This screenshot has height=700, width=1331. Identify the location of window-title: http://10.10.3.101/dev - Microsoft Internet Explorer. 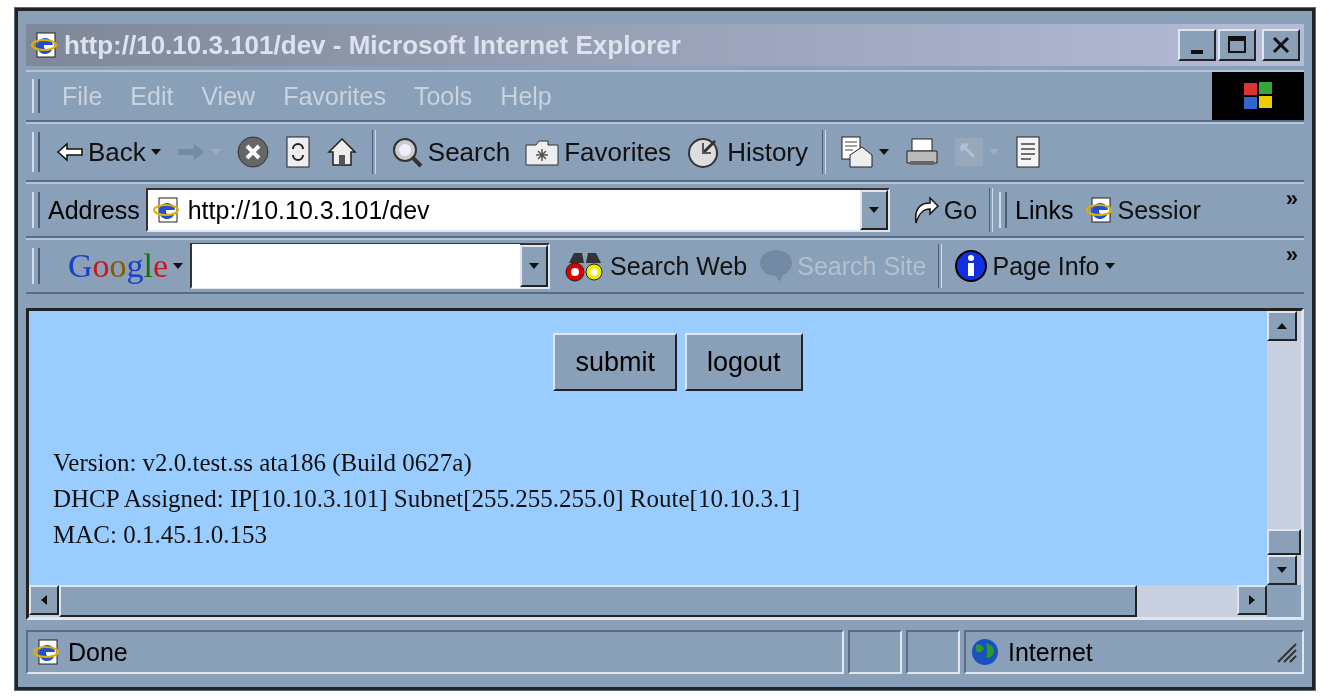
(373, 45).